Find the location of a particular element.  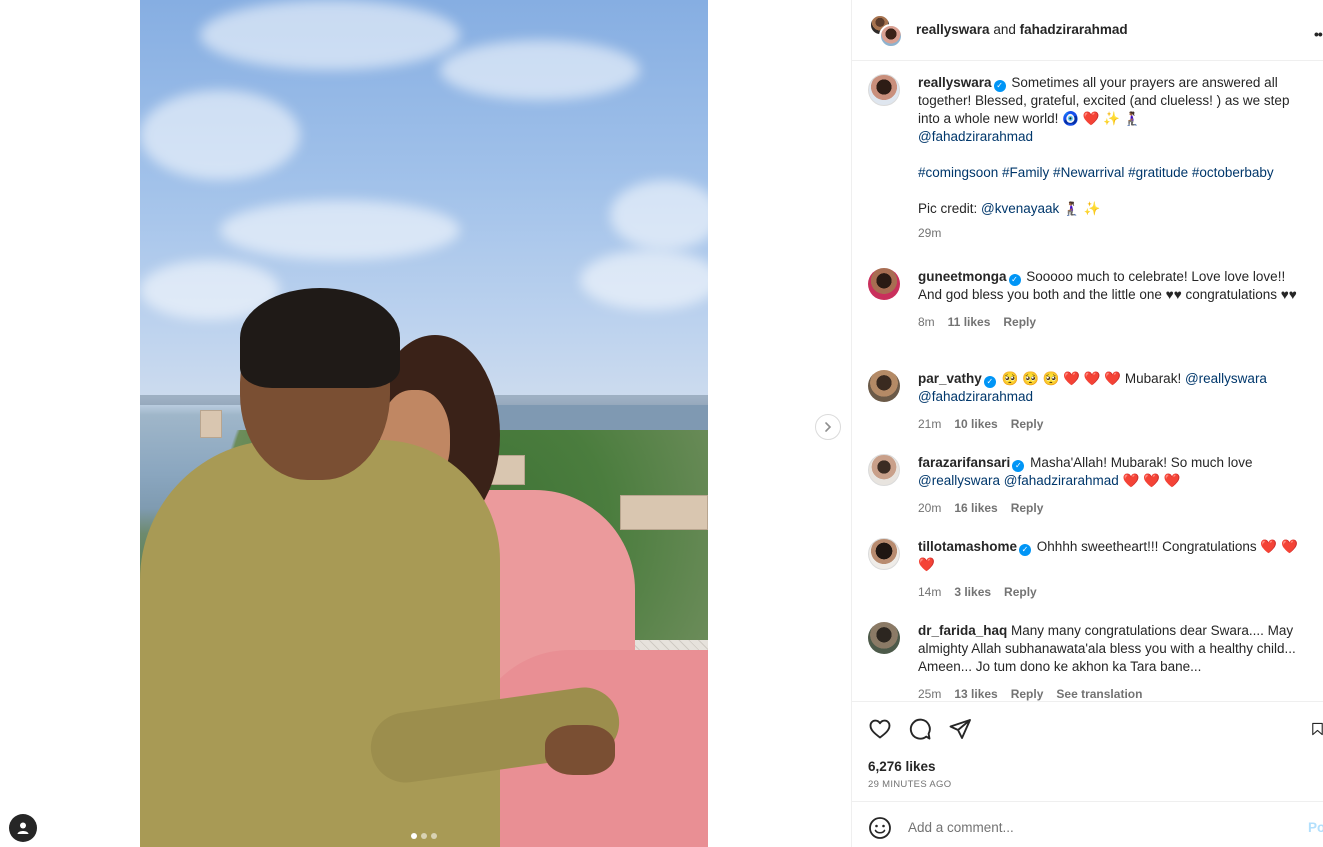

comment-time: 14m is located at coordinates (929, 592).